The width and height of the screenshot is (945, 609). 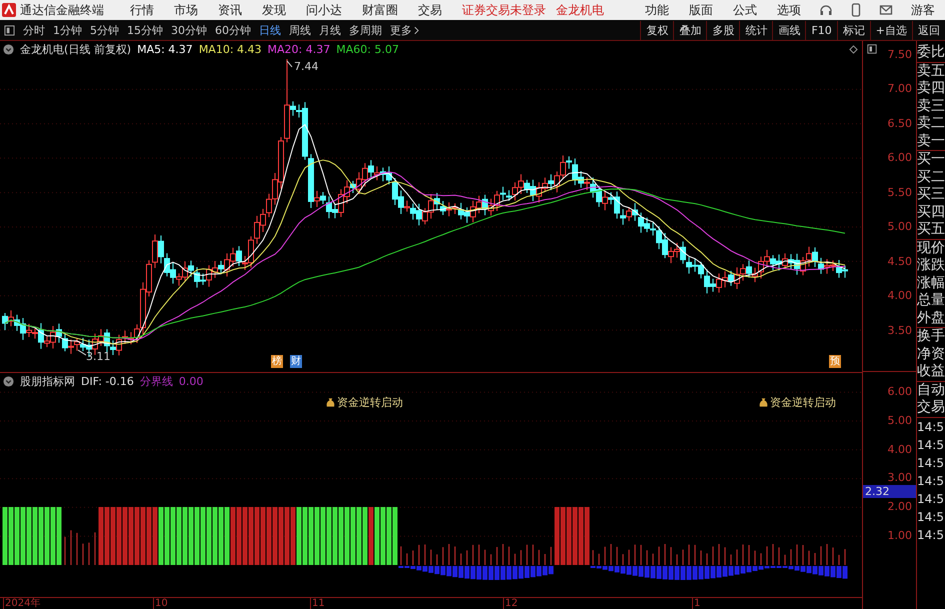 I want to click on quote-field-label: 买五, so click(x=931, y=229).